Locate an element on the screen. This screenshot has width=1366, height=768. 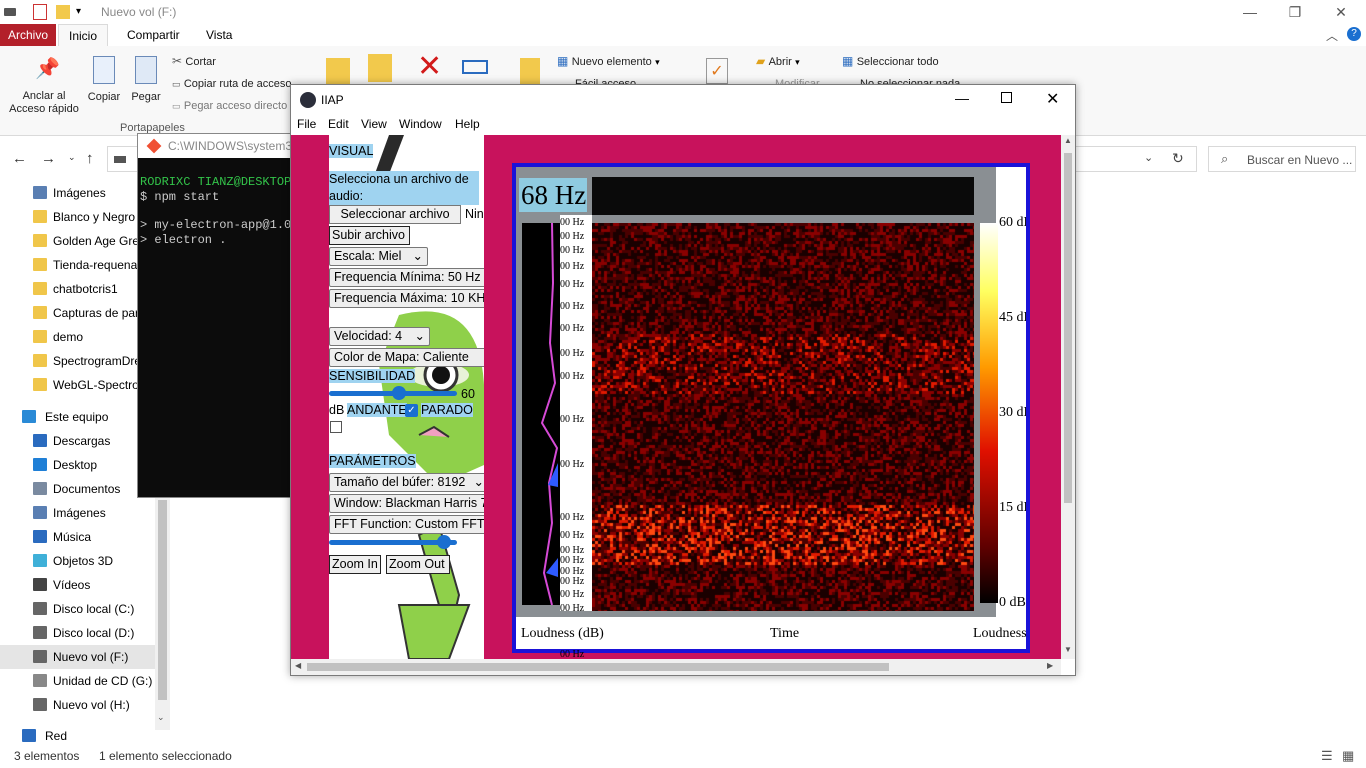
ribbon-collapse-icon: ︿ is located at coordinates (1332, 35).